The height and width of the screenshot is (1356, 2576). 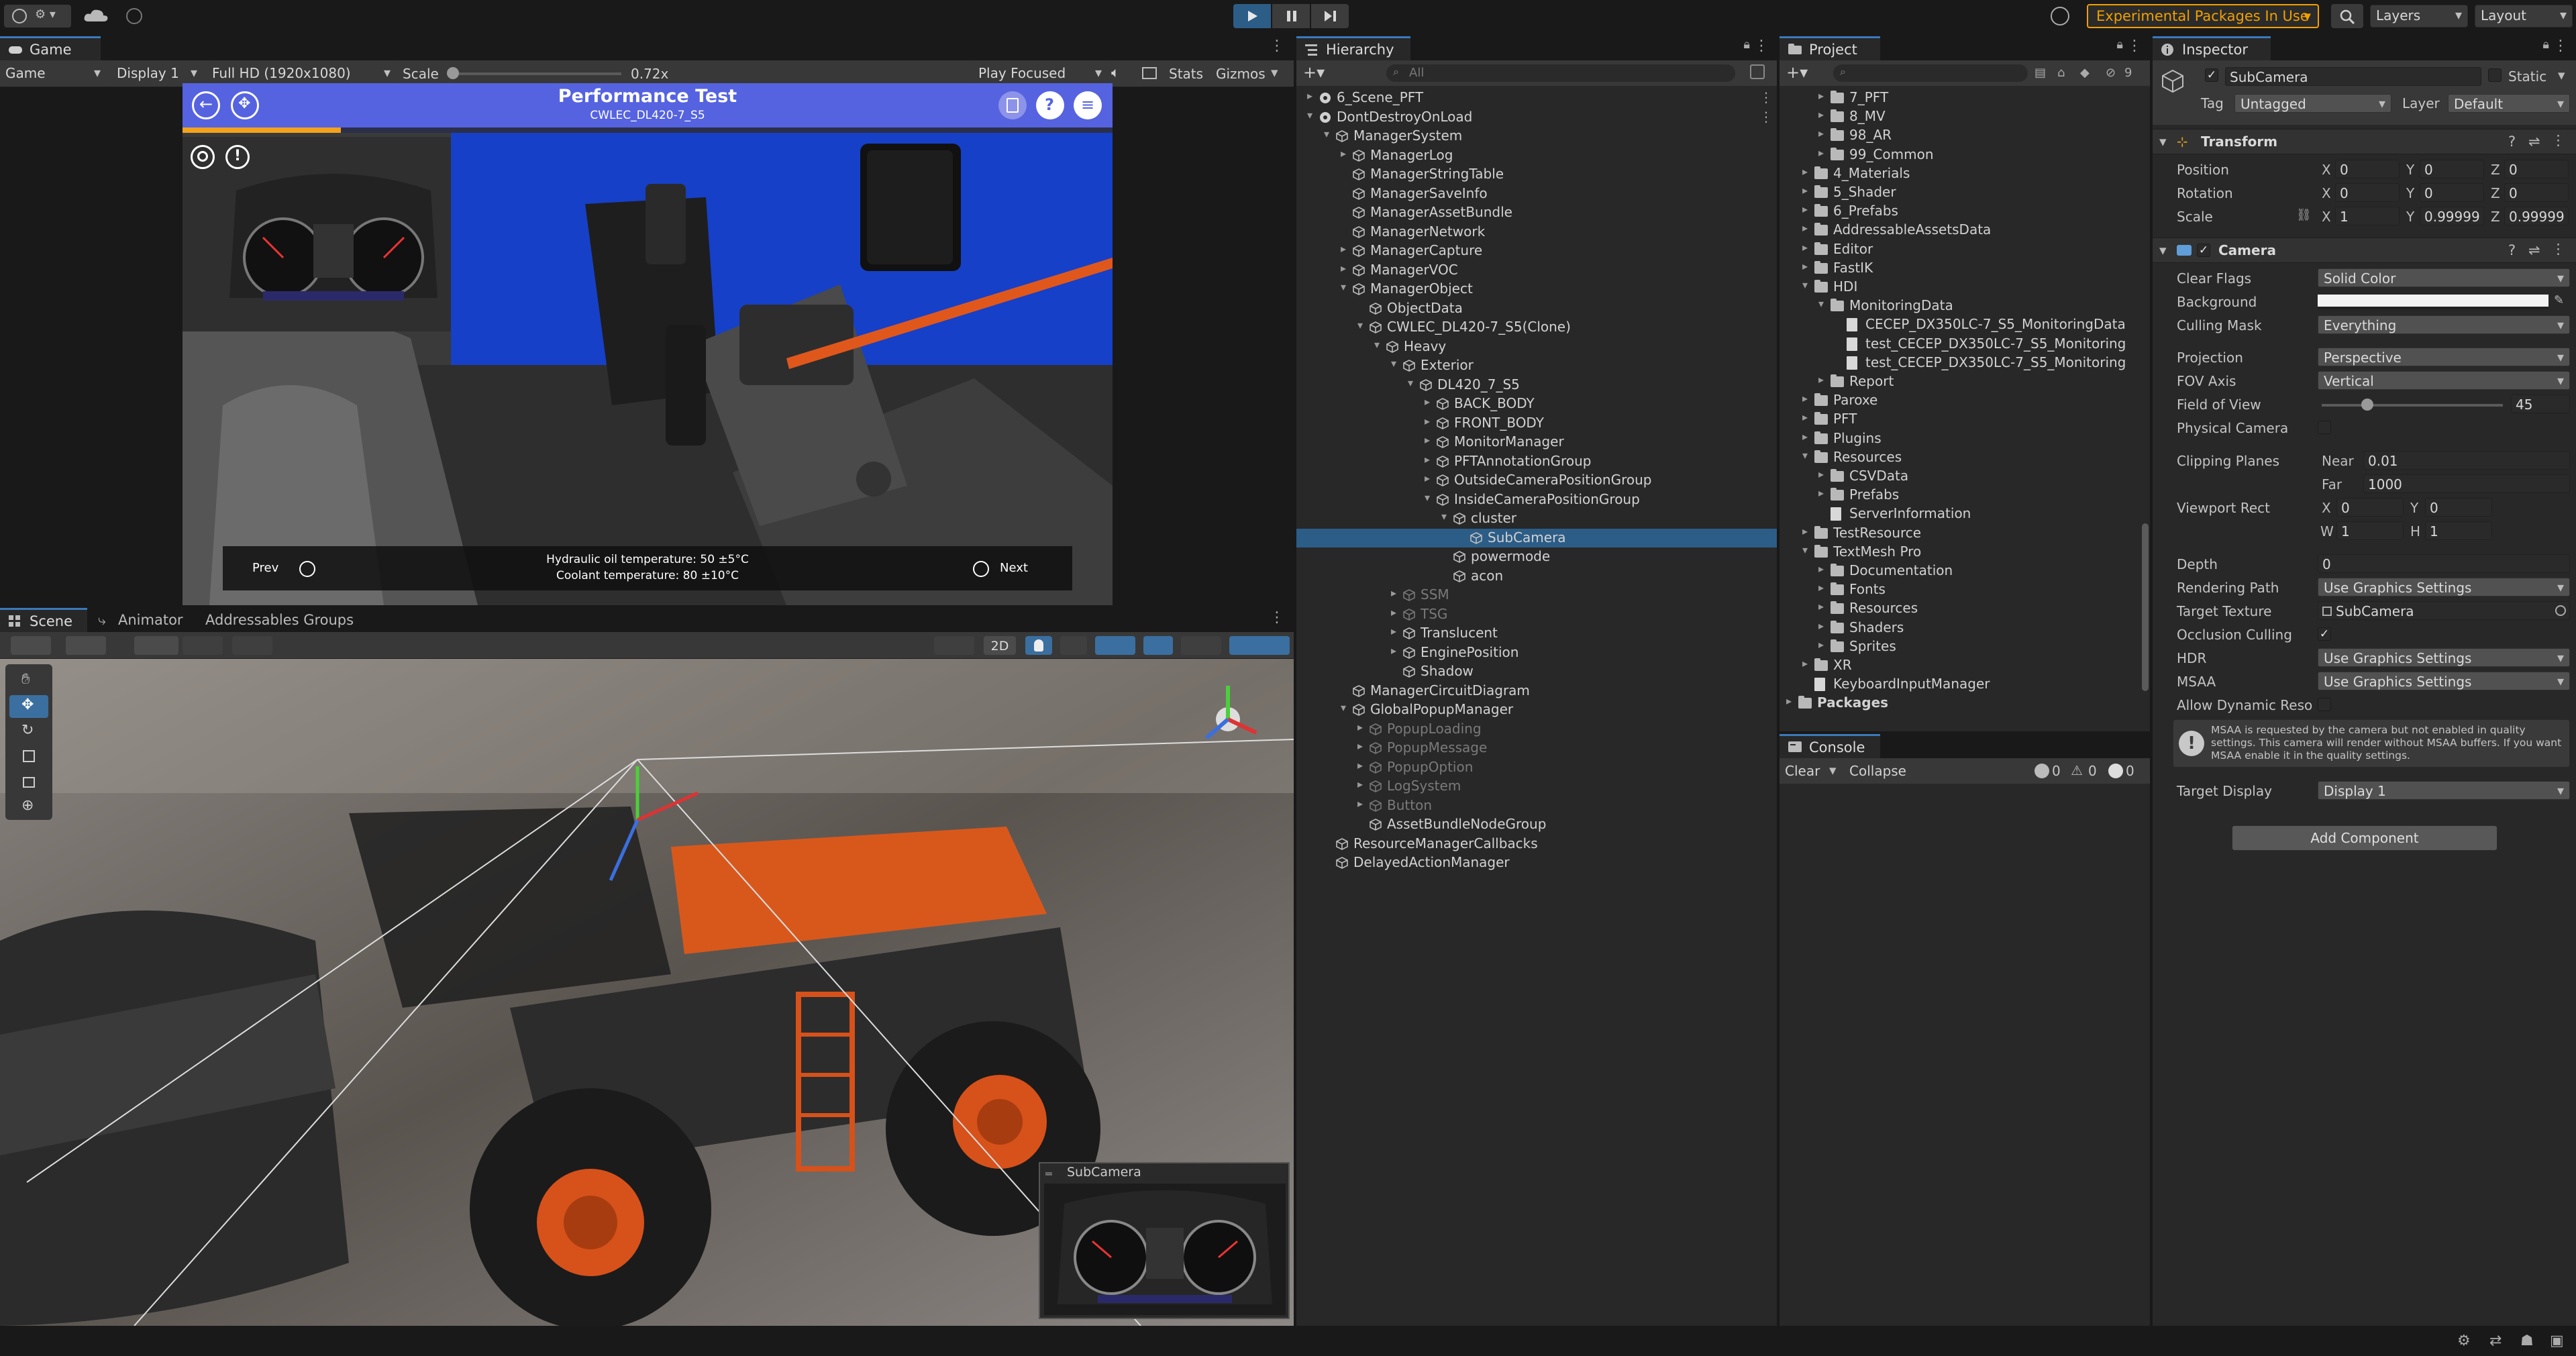 I want to click on tab-project: Project, so click(x=1830, y=48).